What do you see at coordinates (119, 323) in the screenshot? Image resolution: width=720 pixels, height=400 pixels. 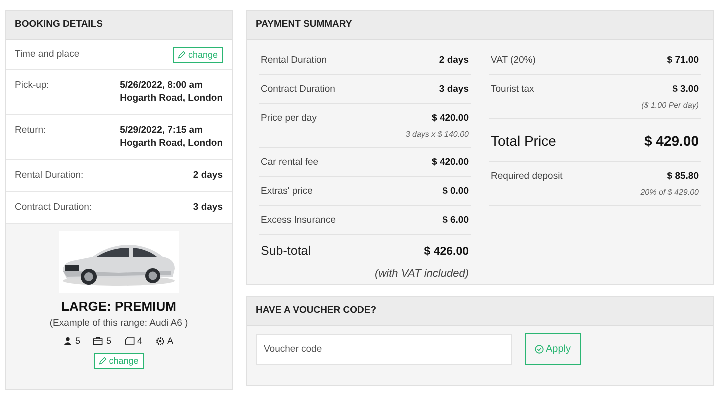 I see `car-example: (Example of this range: Audi A6 )` at bounding box center [119, 323].